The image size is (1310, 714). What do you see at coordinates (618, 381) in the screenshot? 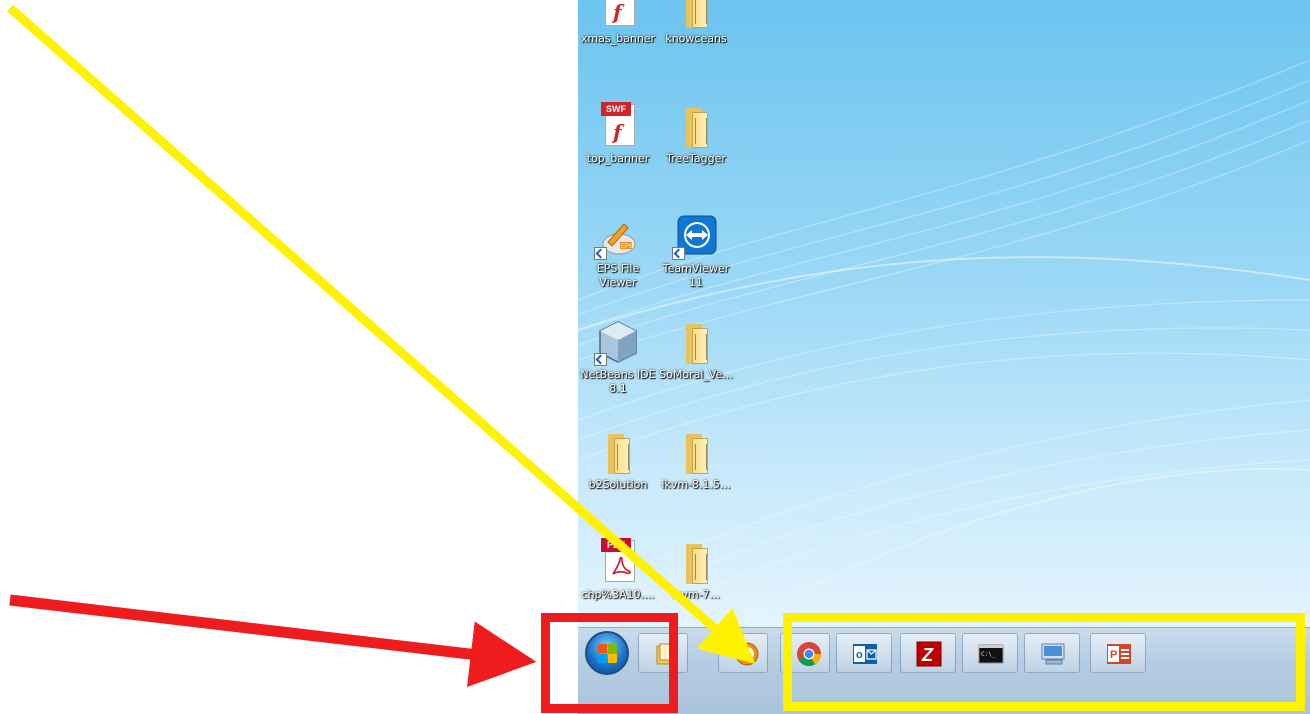
I see `icon-label: NetBeans IDE 8.1` at bounding box center [618, 381].